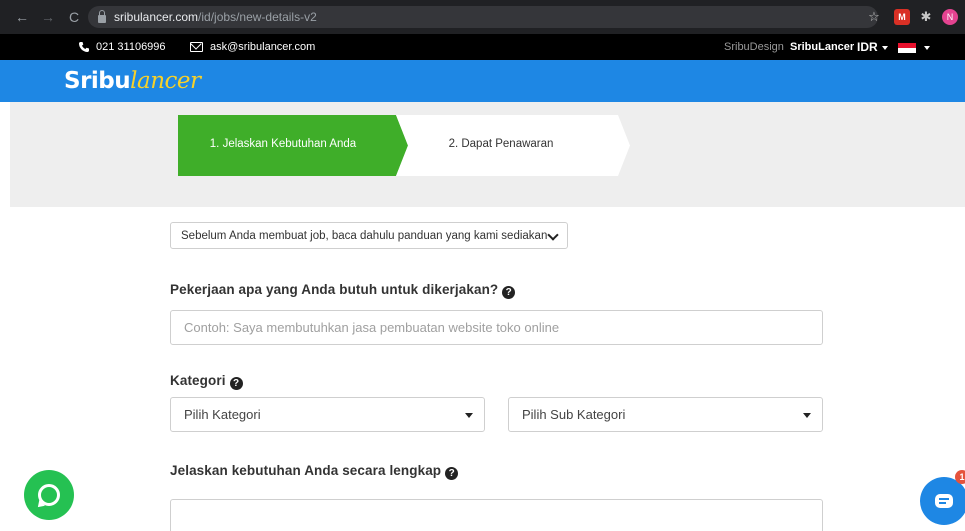 This screenshot has width=965, height=531. I want to click on indonesia-flag-icon, so click(907, 48).